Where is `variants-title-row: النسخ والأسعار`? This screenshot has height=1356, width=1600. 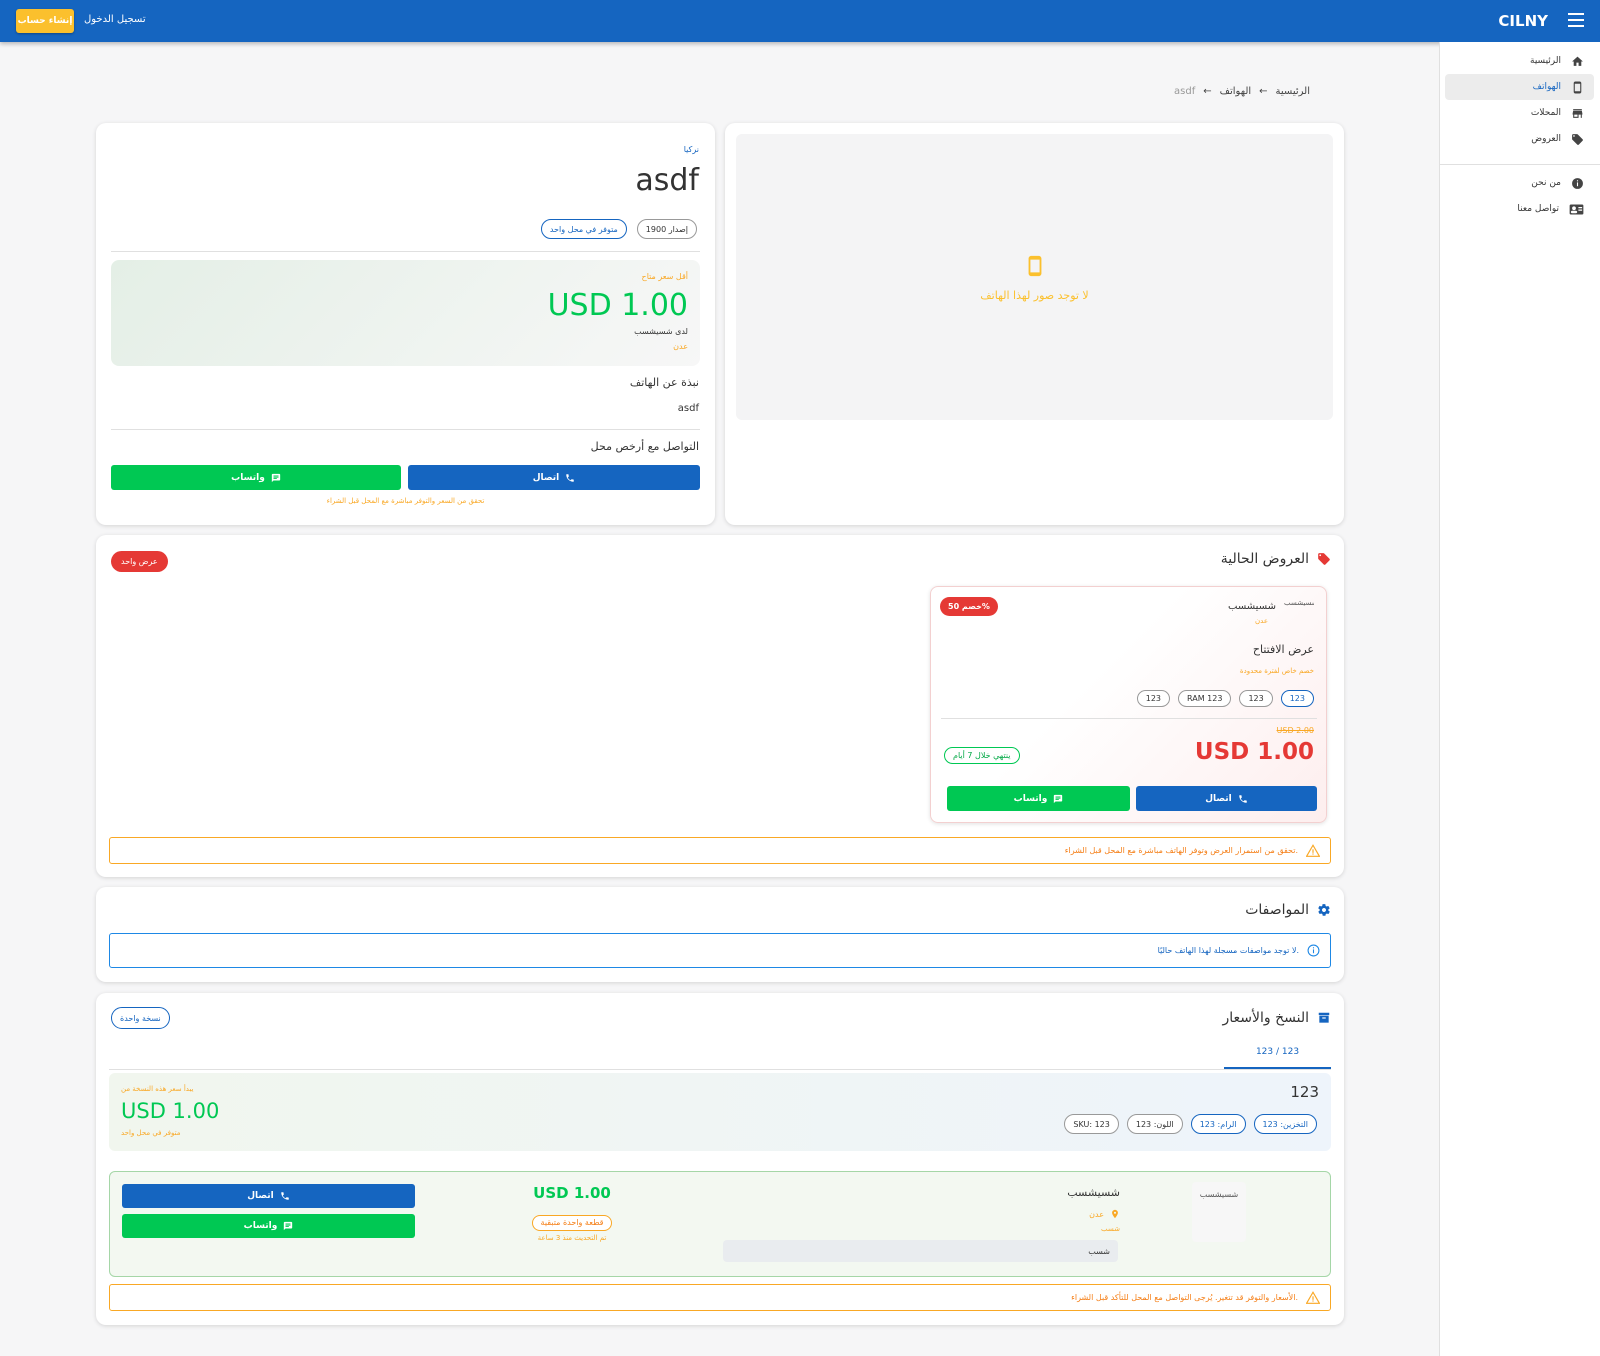 variants-title-row: النسخ والأسعار is located at coordinates (1276, 1018).